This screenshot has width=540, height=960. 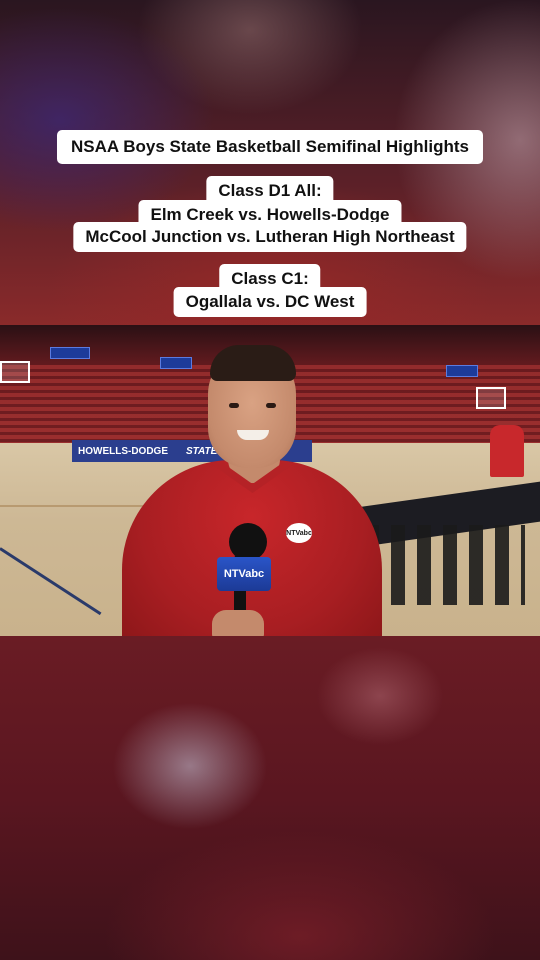 I want to click on reporter-smile, so click(x=253, y=435).